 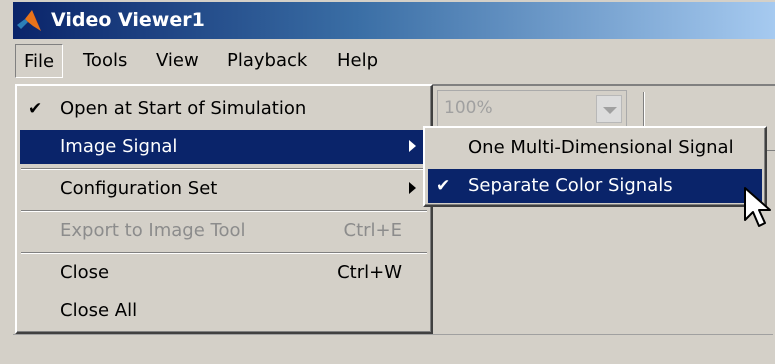 I want to click on menu-item-open-at-start: ✔ Open at Start of Simulation, so click(x=224, y=109).